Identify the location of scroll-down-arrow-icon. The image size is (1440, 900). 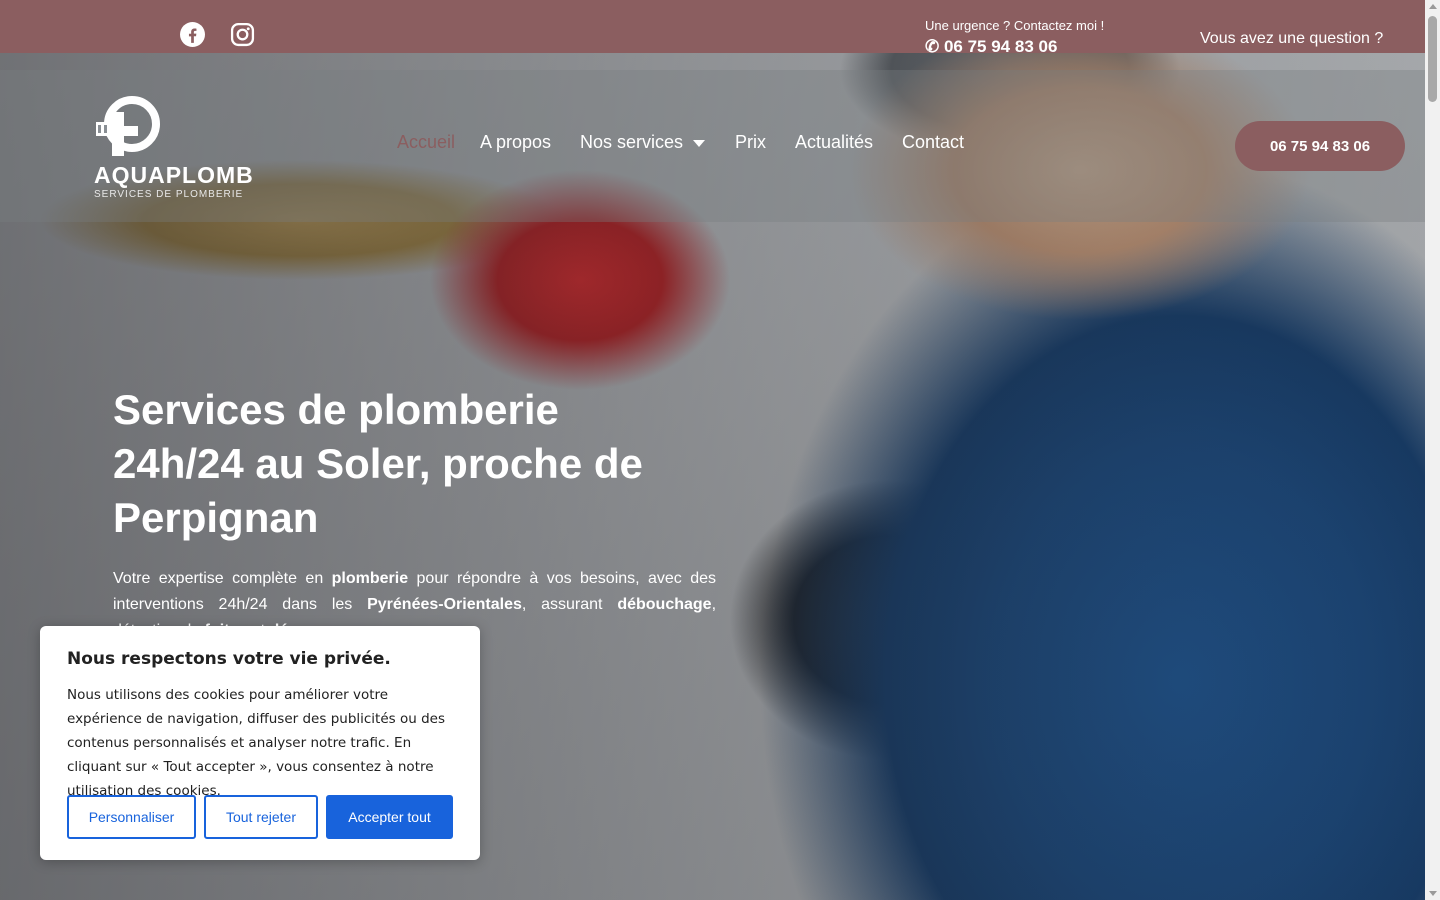
(1433, 893).